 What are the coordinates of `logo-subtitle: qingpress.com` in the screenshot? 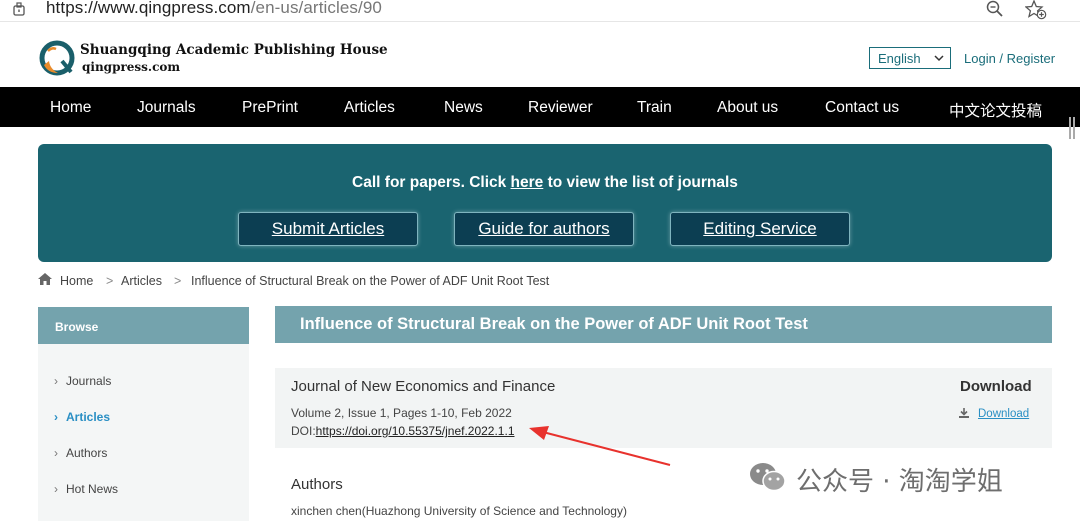 It's located at (131, 67).